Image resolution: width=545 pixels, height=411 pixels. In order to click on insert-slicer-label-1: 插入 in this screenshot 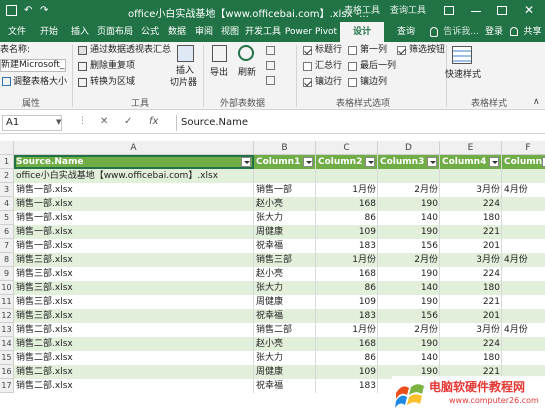, I will do `click(185, 71)`.